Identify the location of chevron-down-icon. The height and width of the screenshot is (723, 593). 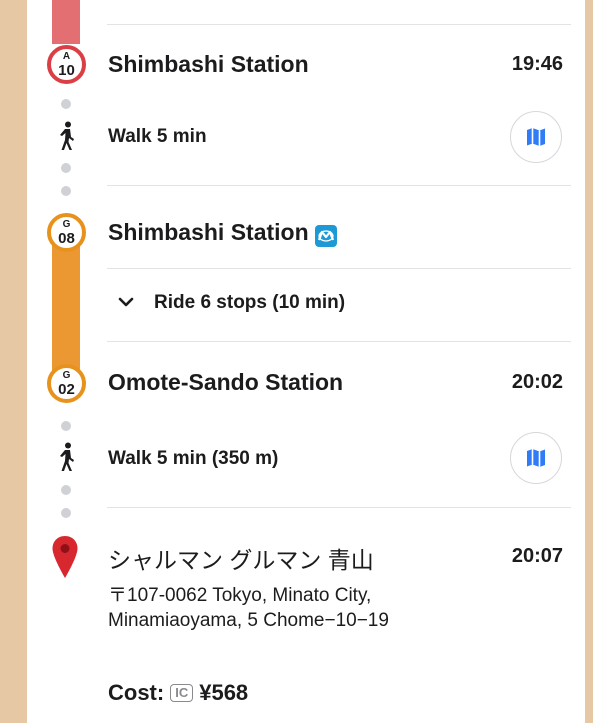
(126, 303).